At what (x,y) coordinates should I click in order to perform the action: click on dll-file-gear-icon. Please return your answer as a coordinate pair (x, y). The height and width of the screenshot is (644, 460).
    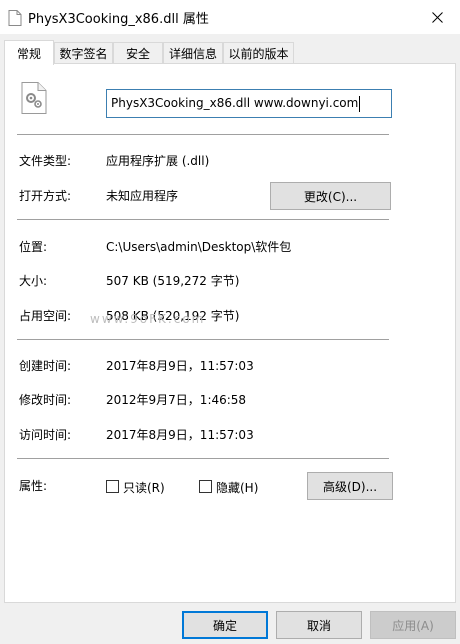
    Looking at the image, I should click on (34, 98).